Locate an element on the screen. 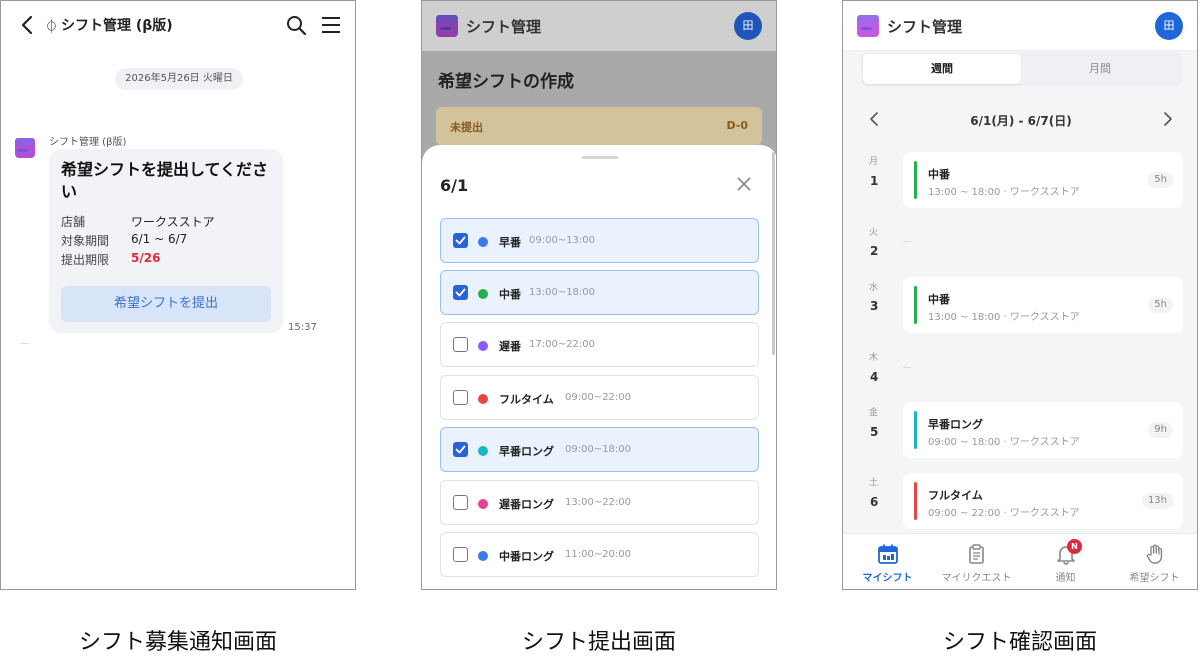  app-header-dimmed: シフト管理 田 is located at coordinates (599, 26).